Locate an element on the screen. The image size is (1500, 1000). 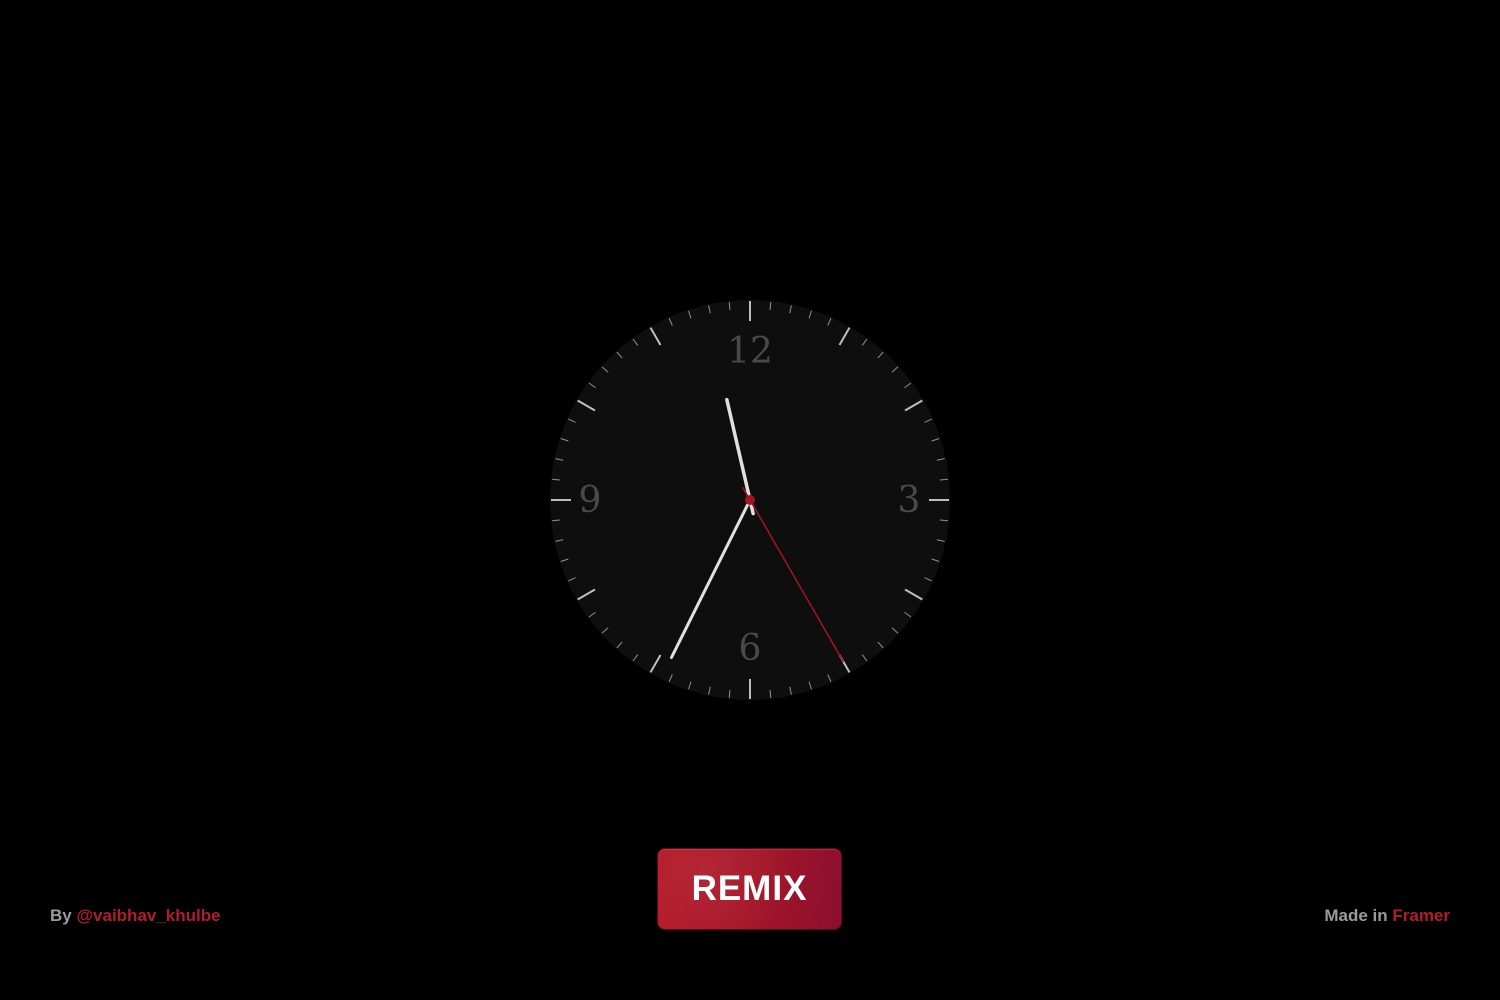
remix-button: REMIX is located at coordinates (749, 889).